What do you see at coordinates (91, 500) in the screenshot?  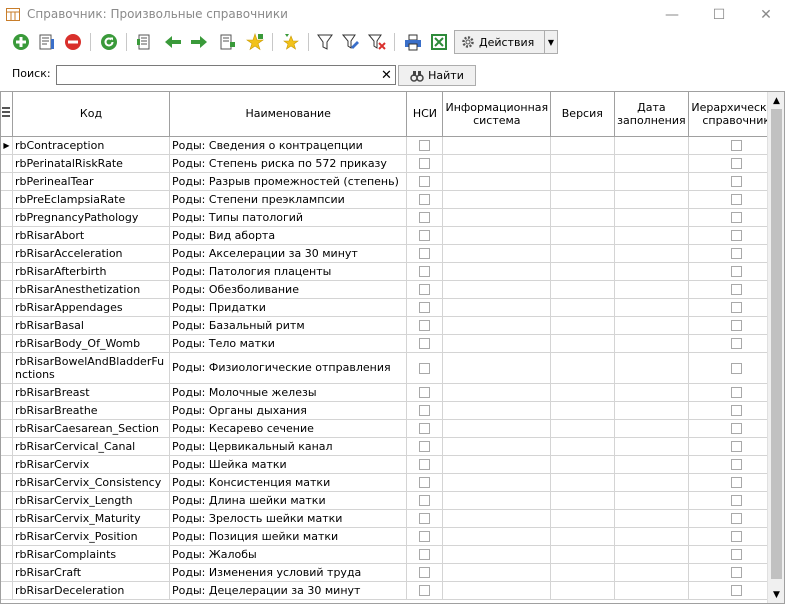 I see `cell-code: rbRisarCervix_Length` at bounding box center [91, 500].